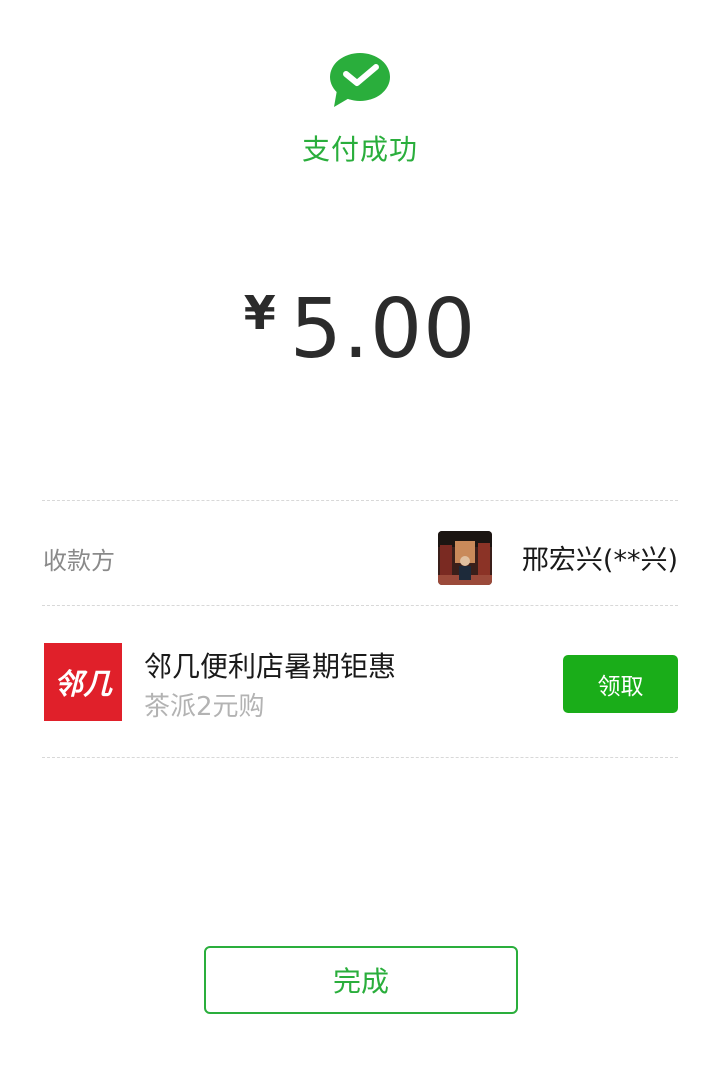 This screenshot has height=1080, width=720. Describe the element at coordinates (599, 560) in the screenshot. I see `payee-name: 邢宏兴(**兴)` at that location.